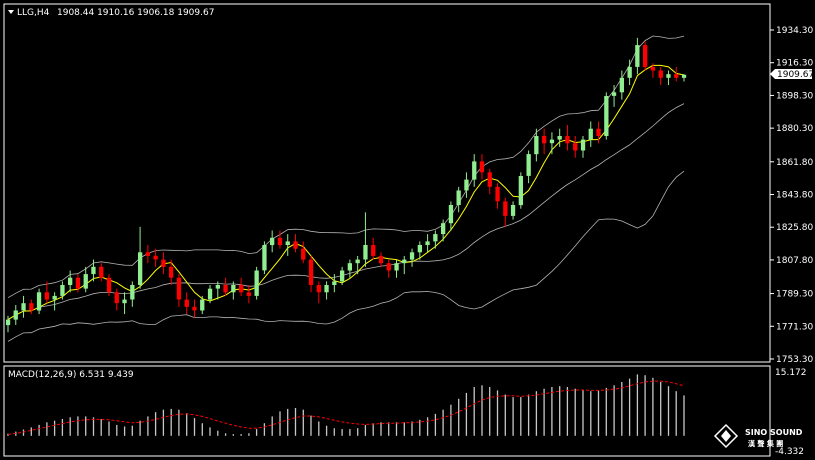  Describe the element at coordinates (135, 13) in the screenshot. I see `ohlc-label: 1908.44 1910.16 1906.18 1909.67` at that location.